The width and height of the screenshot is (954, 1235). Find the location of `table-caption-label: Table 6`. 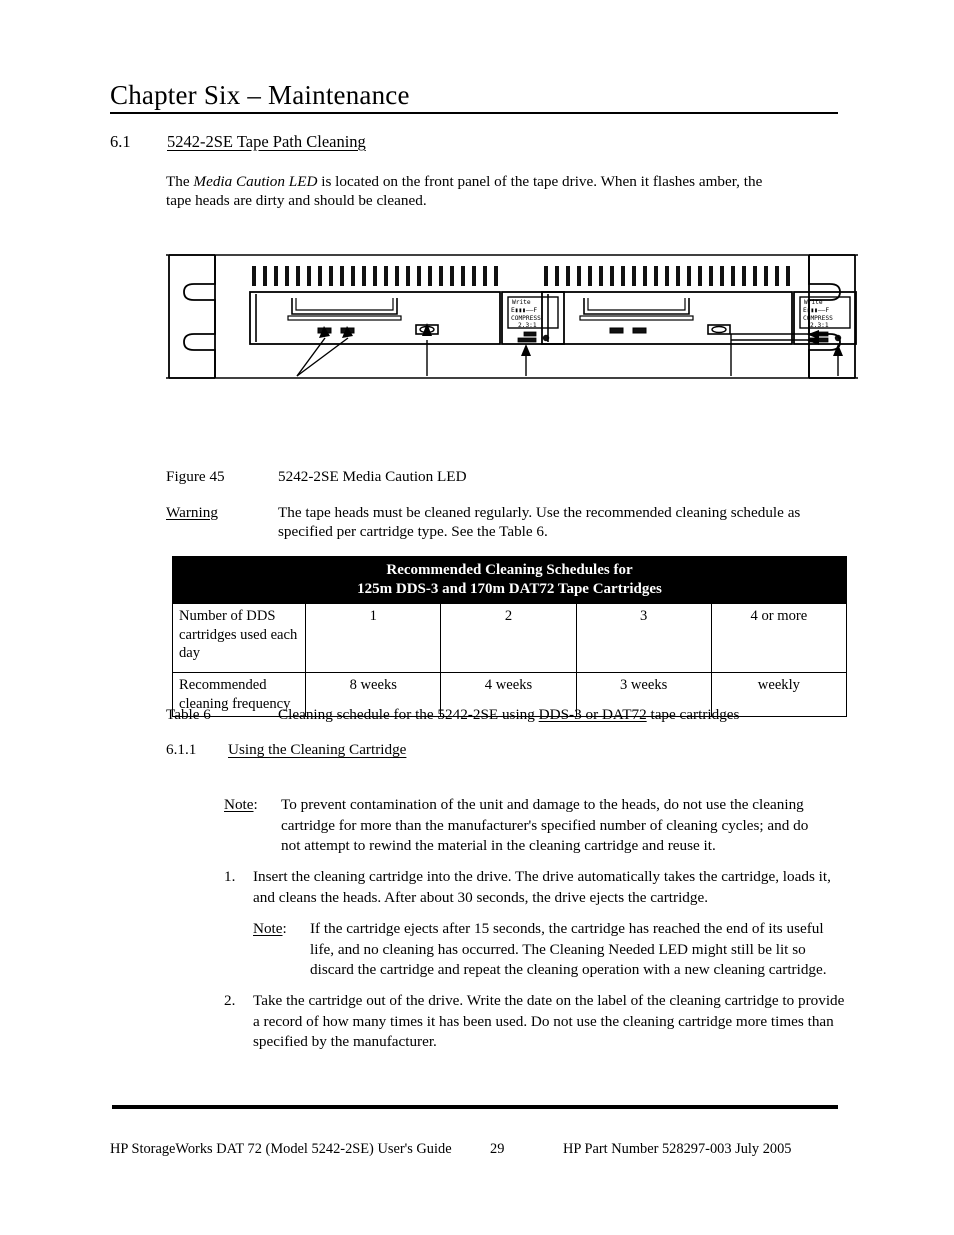

table-caption-label: Table 6 is located at coordinates (188, 714).